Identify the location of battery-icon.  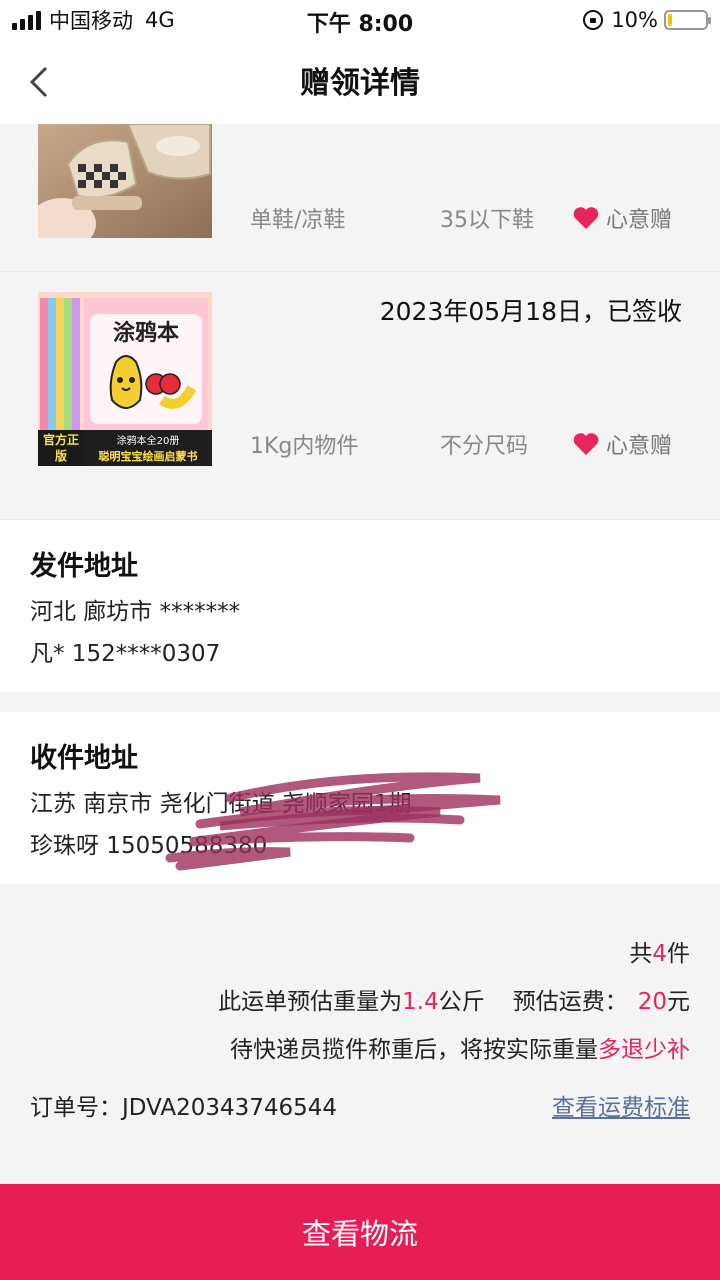
(687, 20).